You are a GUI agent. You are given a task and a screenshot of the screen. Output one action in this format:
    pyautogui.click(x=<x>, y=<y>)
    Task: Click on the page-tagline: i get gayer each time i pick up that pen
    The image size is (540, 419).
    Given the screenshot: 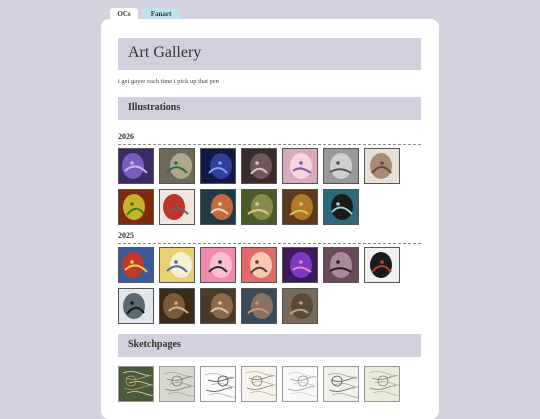 What is the action you would take?
    pyautogui.click(x=168, y=81)
    